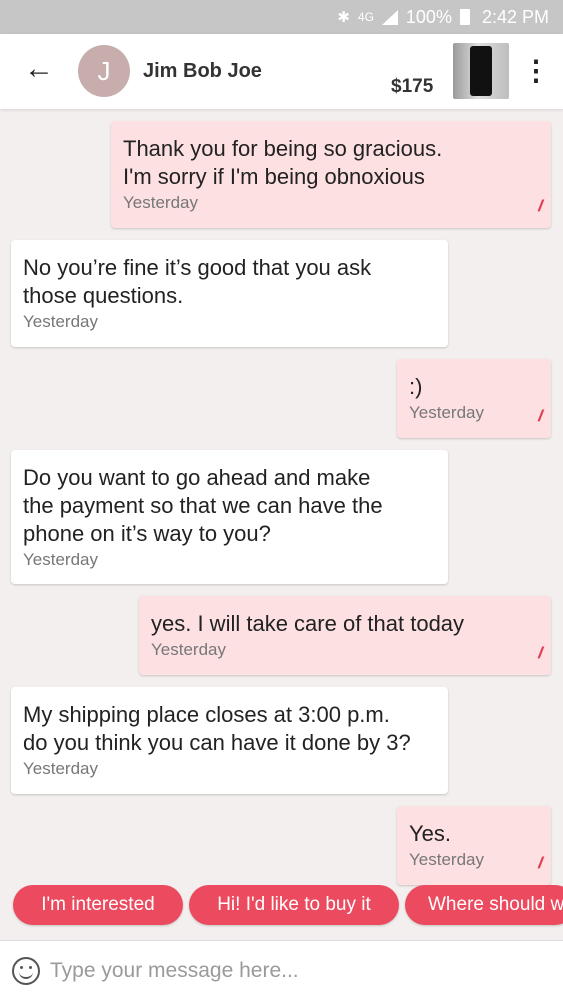  What do you see at coordinates (428, 16) in the screenshot?
I see `battery-percent: 100%` at bounding box center [428, 16].